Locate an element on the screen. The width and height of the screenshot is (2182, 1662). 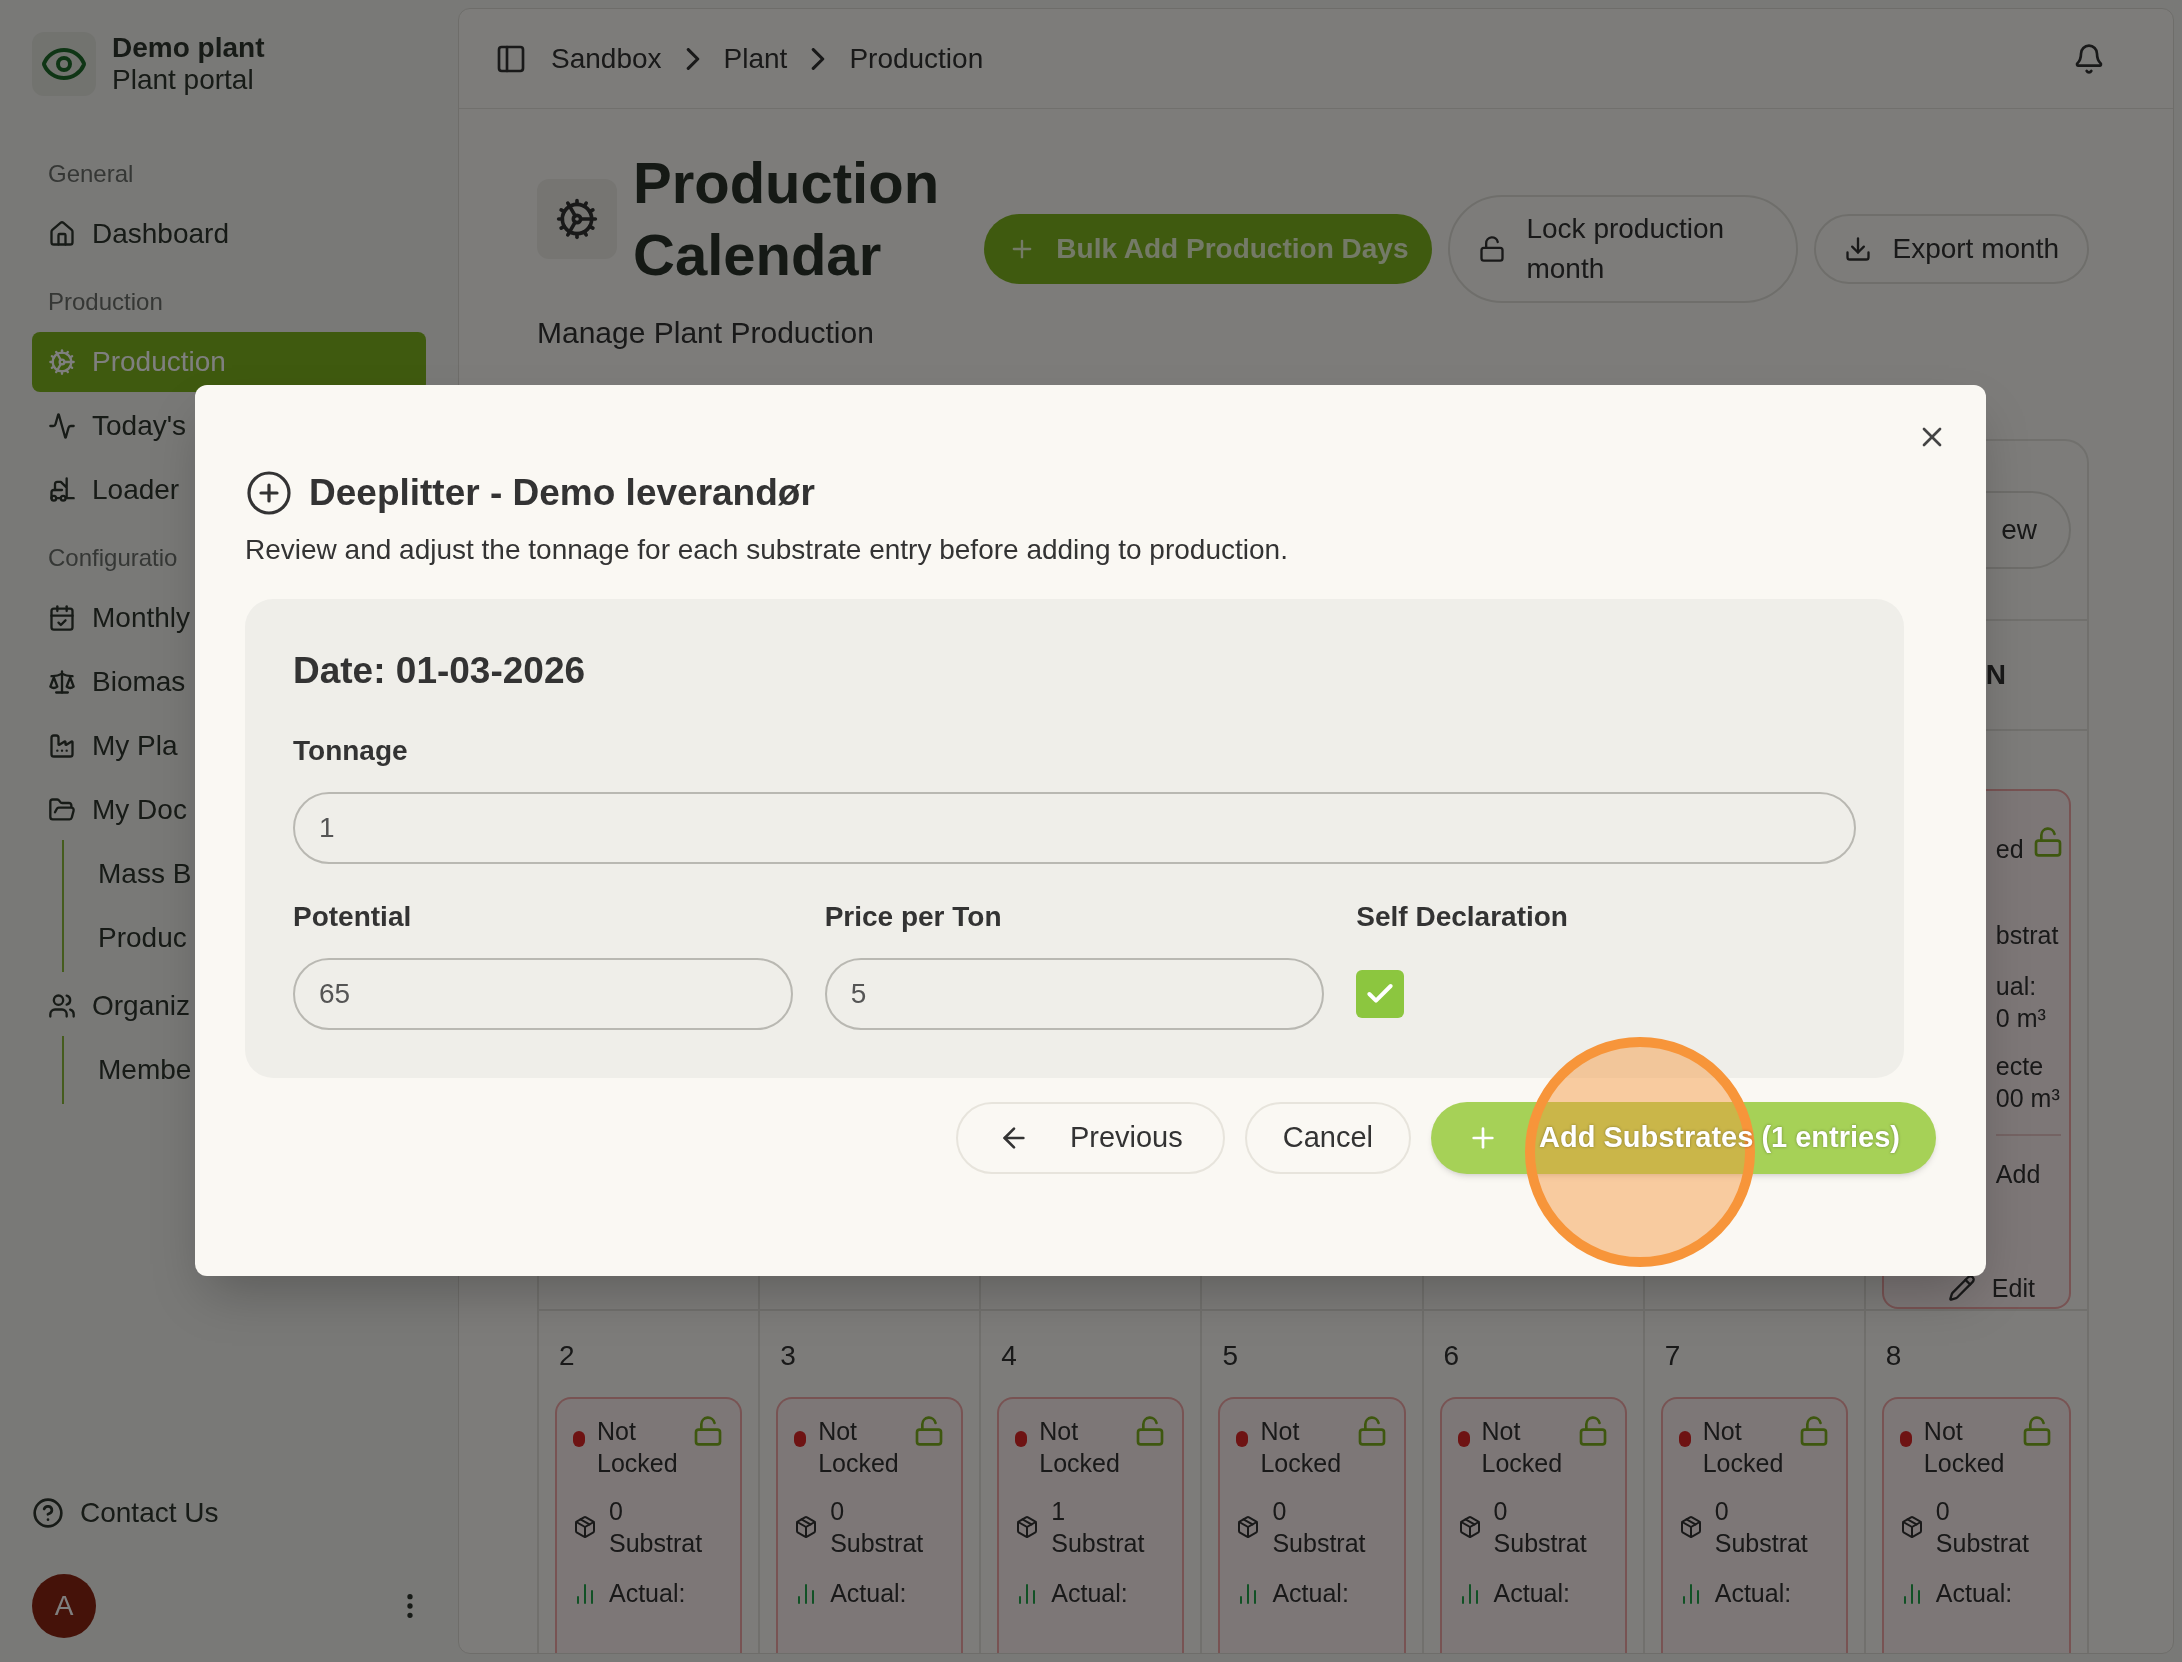
field-label: Self Declaration is located at coordinates (1462, 917).